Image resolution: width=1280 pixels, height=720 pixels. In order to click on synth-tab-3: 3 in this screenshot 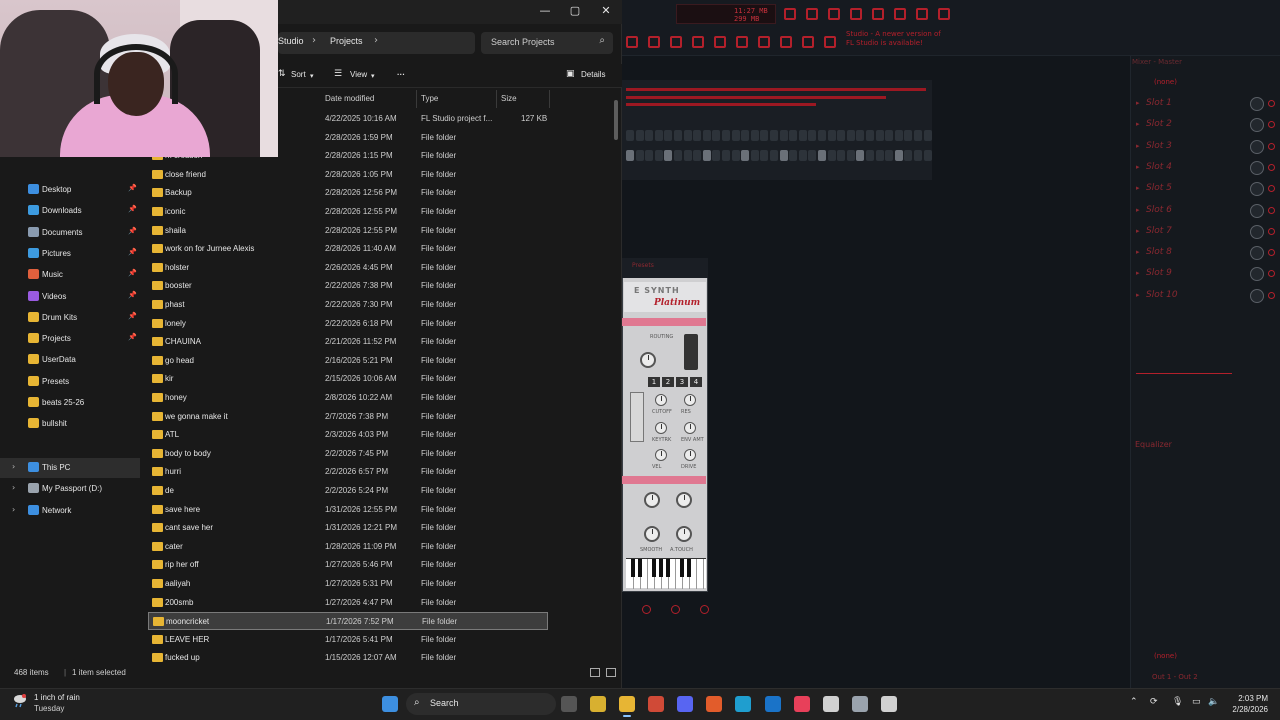, I will do `click(682, 382)`.